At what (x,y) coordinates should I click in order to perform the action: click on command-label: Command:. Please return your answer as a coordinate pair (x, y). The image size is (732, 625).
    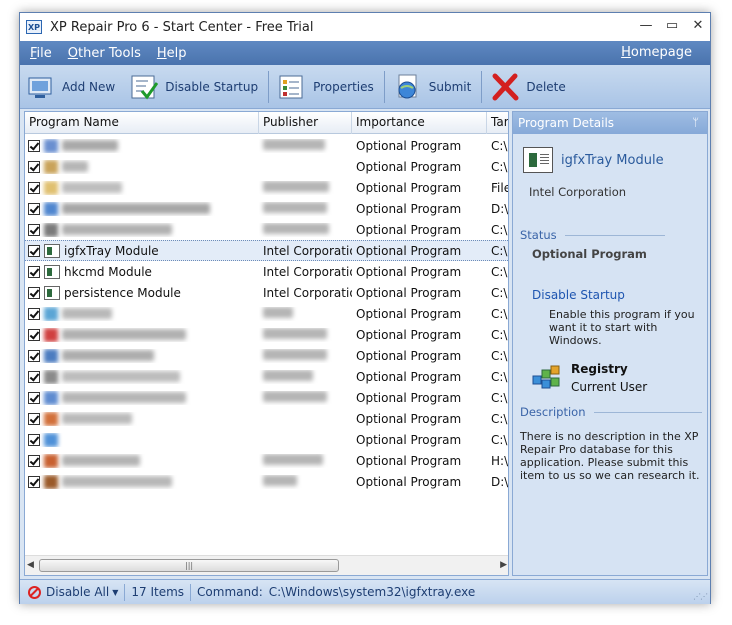
    Looking at the image, I should click on (230, 592).